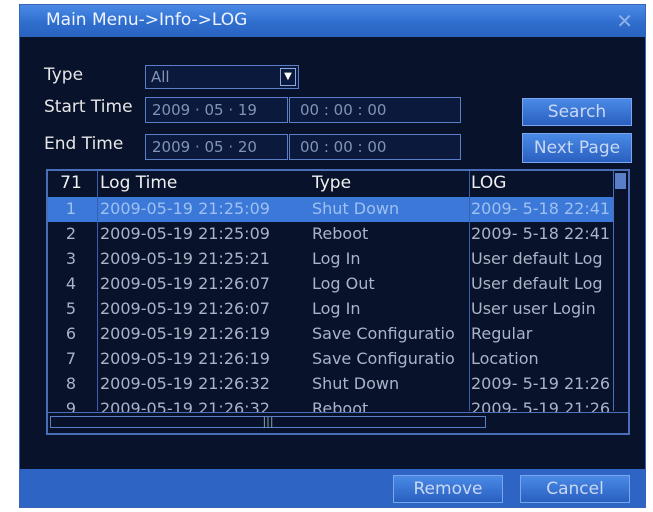  What do you see at coordinates (204, 110) in the screenshot?
I see `start-date-value: 2009 · 05 · 19` at bounding box center [204, 110].